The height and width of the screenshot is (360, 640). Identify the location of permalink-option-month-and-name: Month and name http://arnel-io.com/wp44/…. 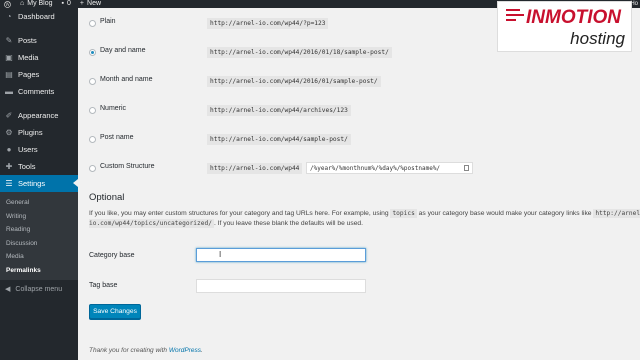
(235, 81).